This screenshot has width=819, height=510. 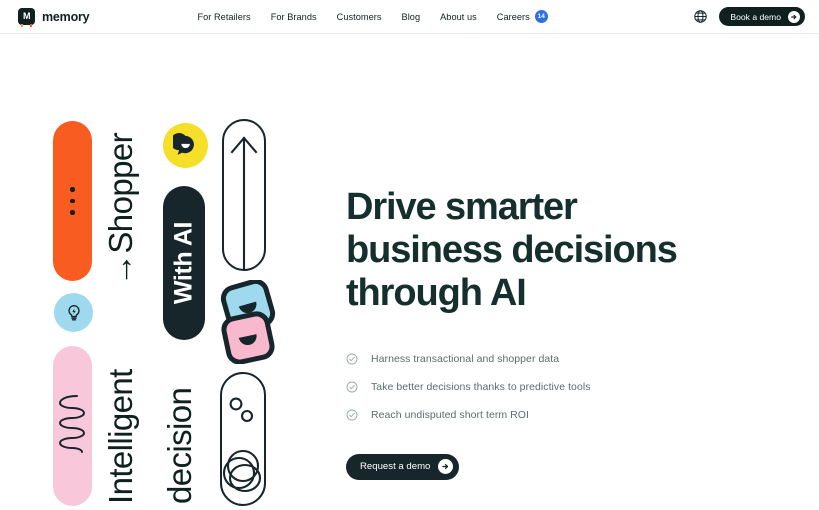 I want to click on logo-tick-right, so click(x=31, y=25).